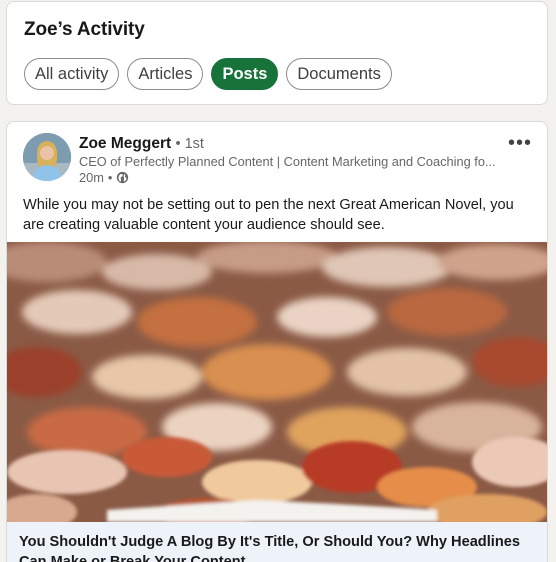  What do you see at coordinates (123, 177) in the screenshot?
I see `globe-icon` at bounding box center [123, 177].